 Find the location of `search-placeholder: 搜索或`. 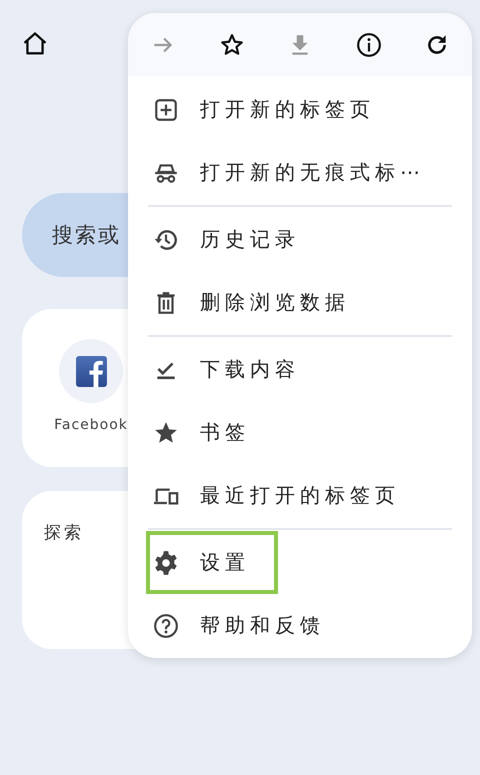

search-placeholder: 搜索或 is located at coordinates (86, 235).